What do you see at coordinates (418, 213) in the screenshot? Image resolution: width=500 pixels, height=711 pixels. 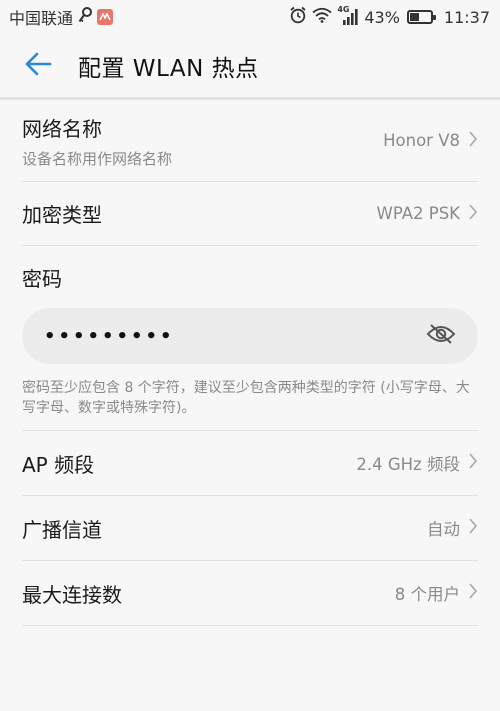 I see `encryption-type-value: WPA2 PSK` at bounding box center [418, 213].